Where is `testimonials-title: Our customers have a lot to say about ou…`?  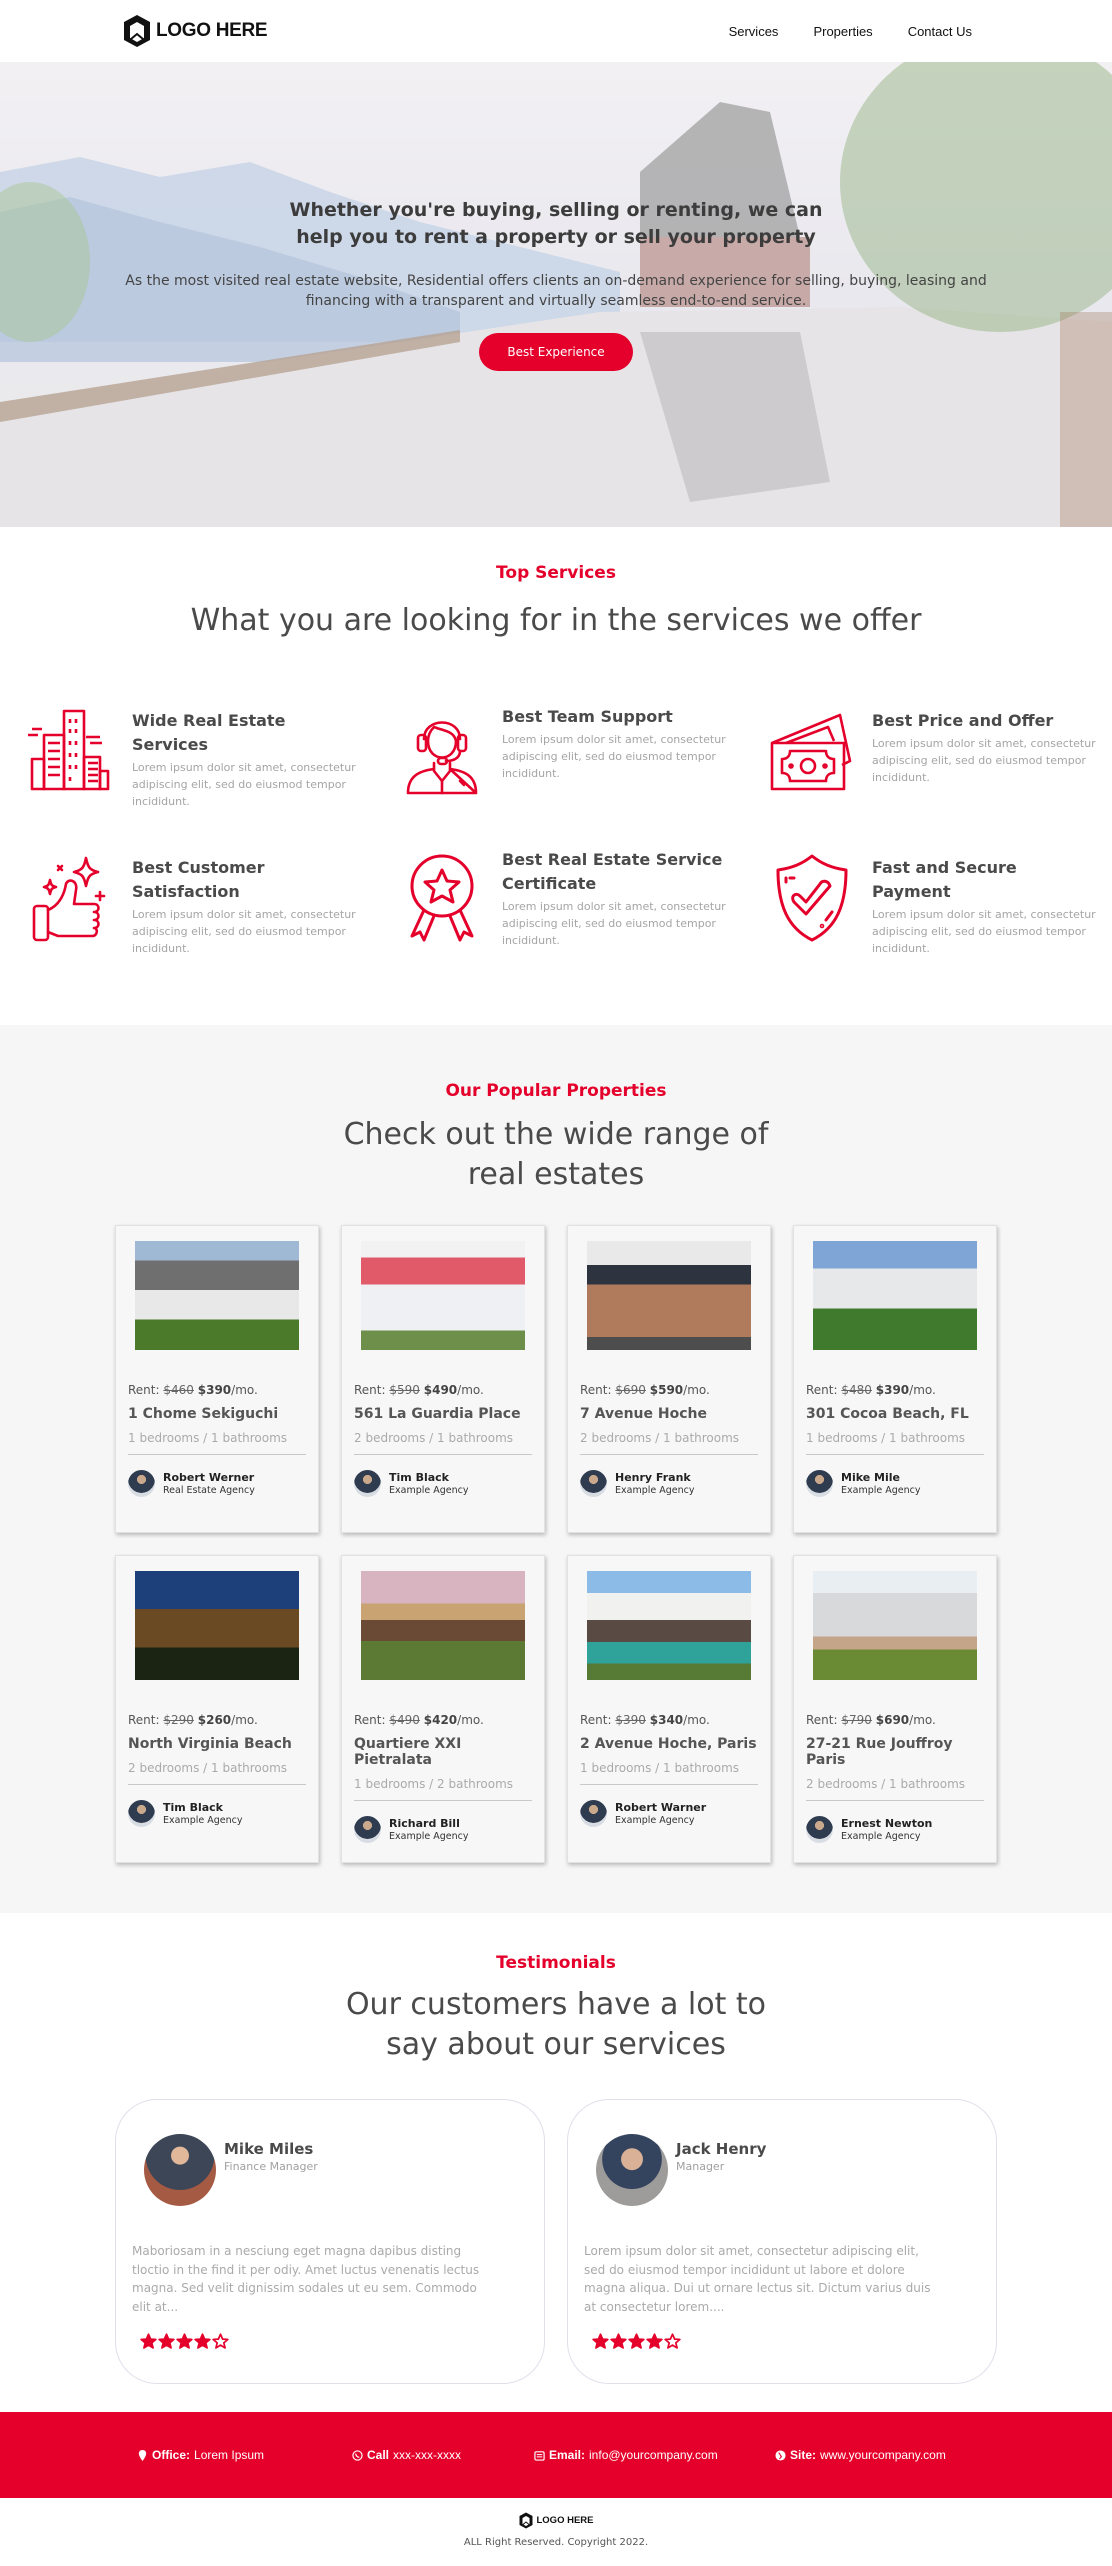
testimonials-title: Our customers have a lot to say about ou… is located at coordinates (556, 2024).